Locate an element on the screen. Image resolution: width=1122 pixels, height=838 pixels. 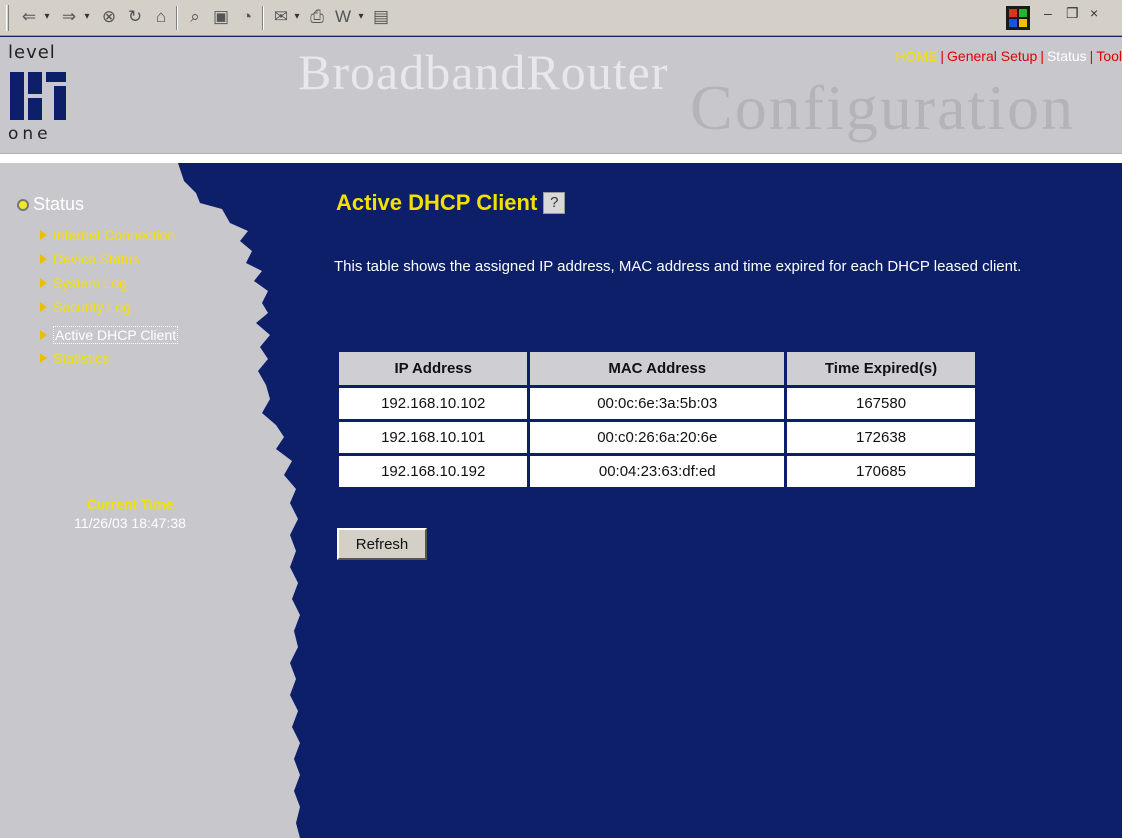
brand-subtitle: Configuration is located at coordinates (883, 107).